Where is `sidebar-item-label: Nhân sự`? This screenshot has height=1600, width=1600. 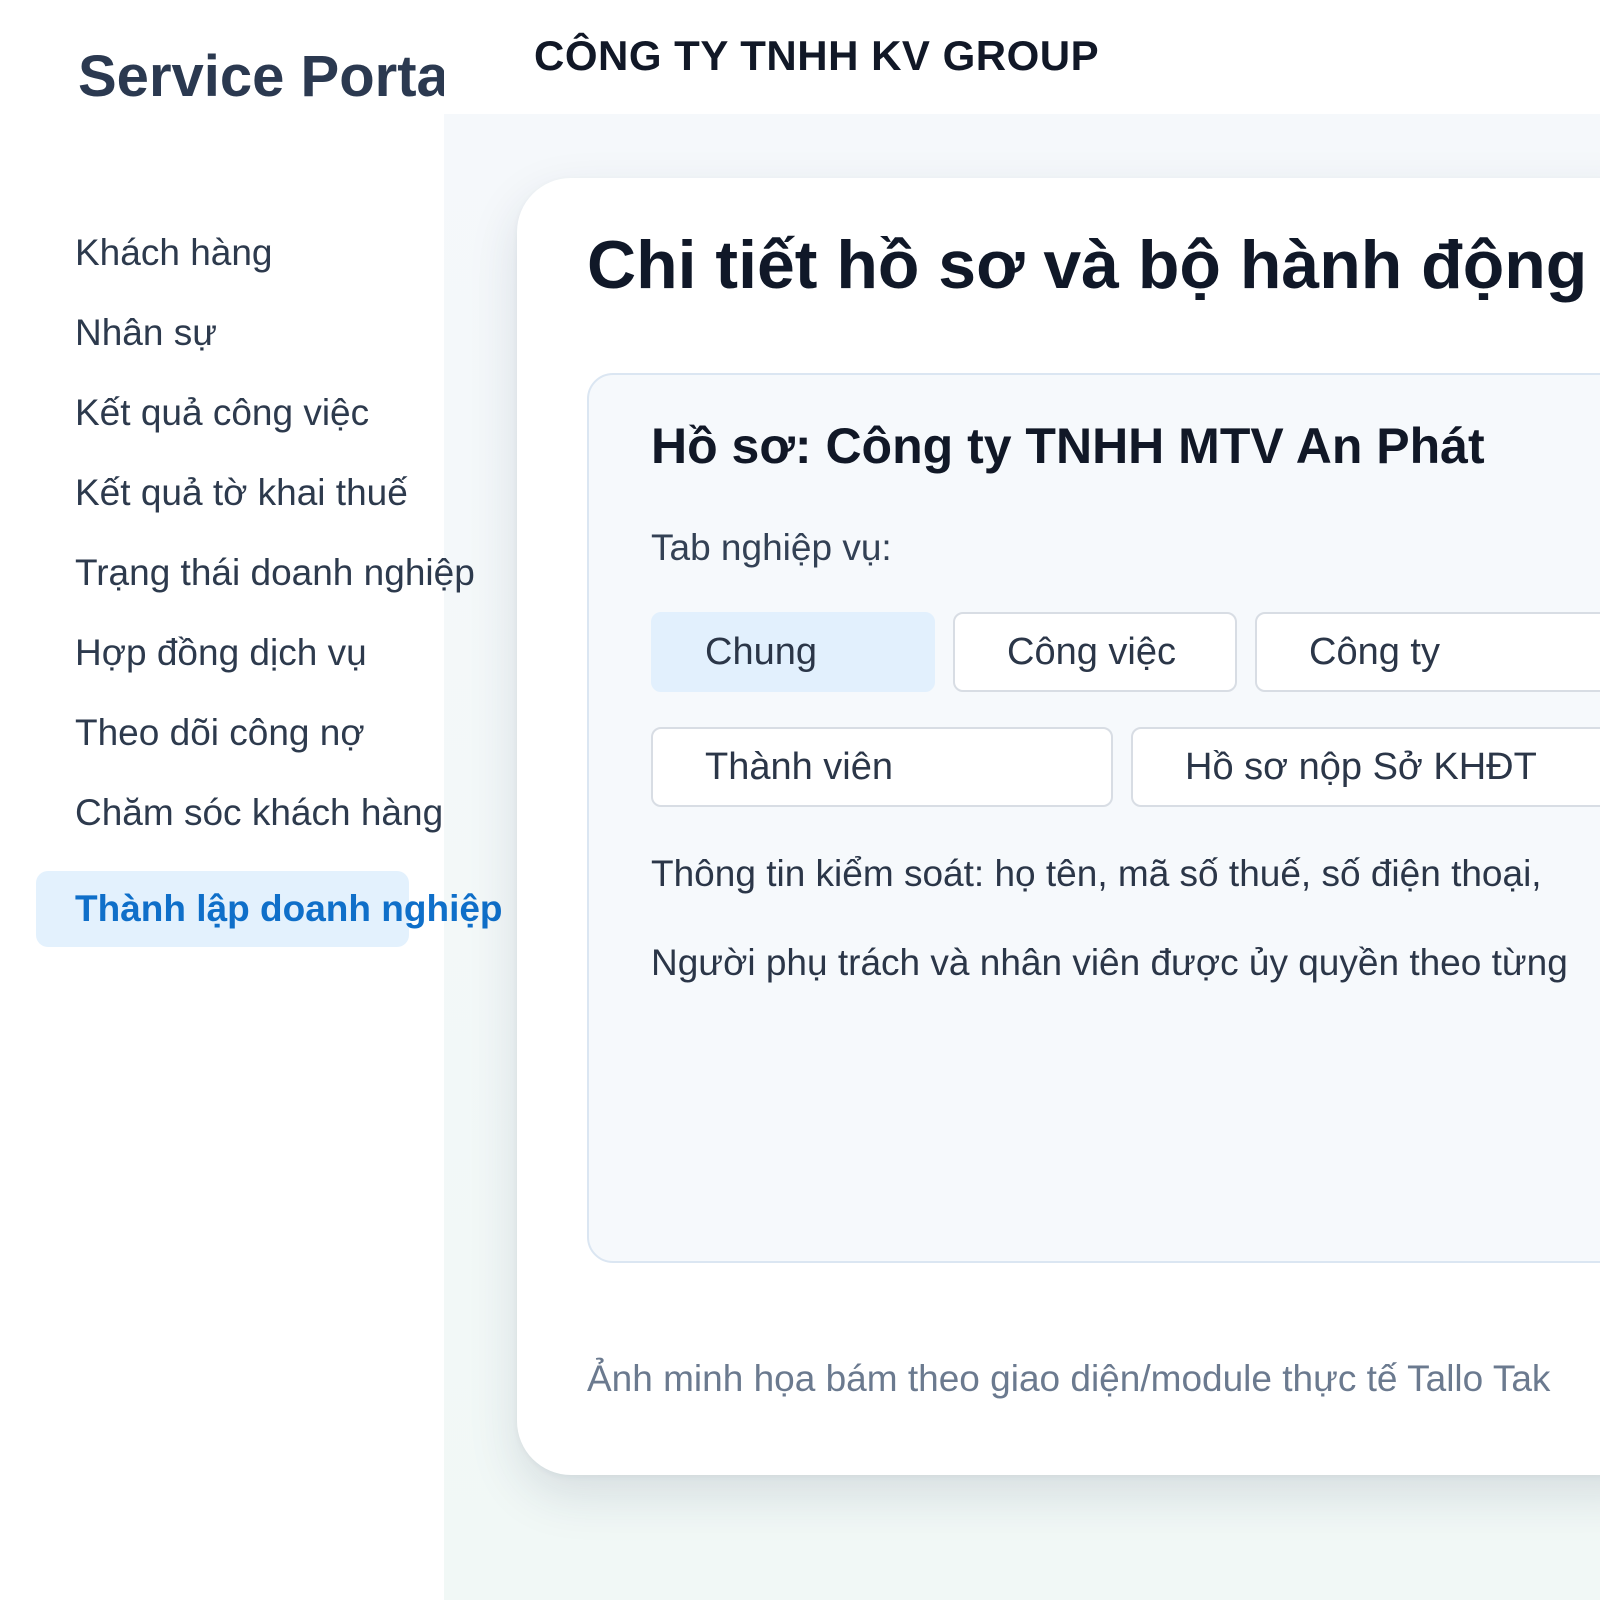 sidebar-item-label: Nhân sự is located at coordinates (146, 332).